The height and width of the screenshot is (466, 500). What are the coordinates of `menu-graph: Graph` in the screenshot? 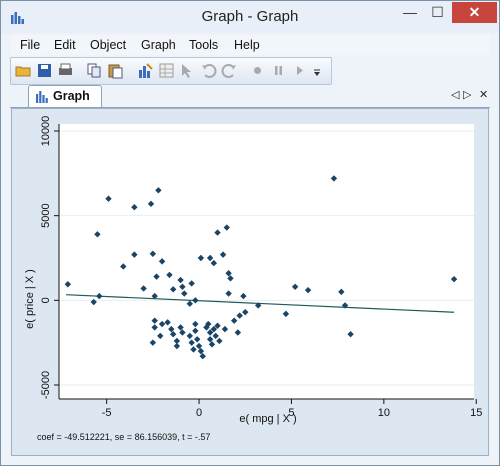 It's located at (158, 45).